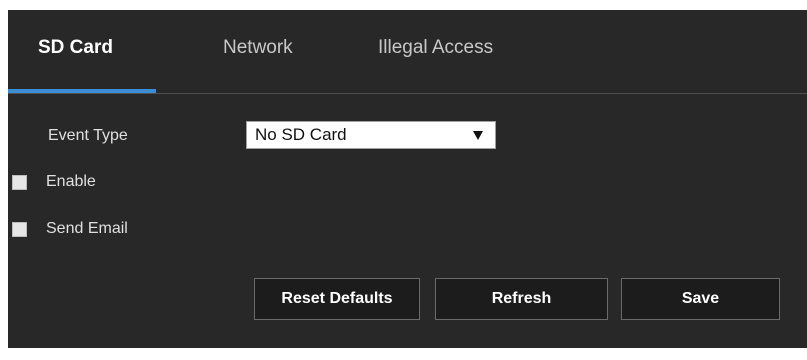 This screenshot has width=807, height=360. I want to click on tab-illegal-access: Illegal Access, so click(435, 48).